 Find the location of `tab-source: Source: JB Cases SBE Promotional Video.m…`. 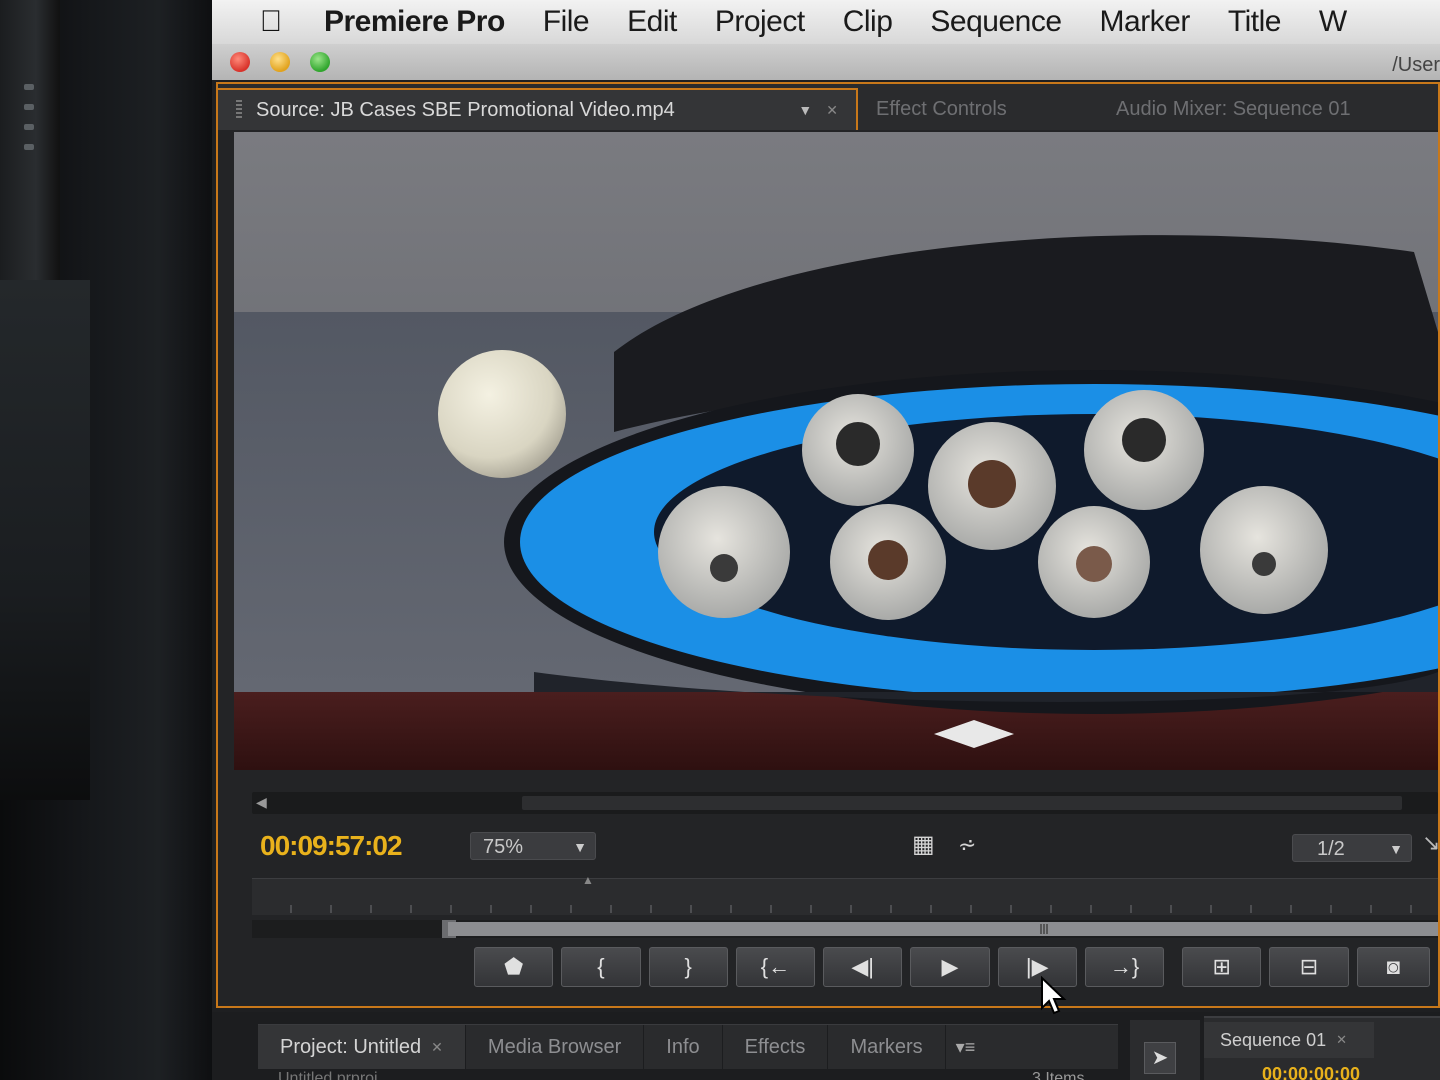

tab-source: Source: JB Cases SBE Promotional Video.m… is located at coordinates (538, 109).